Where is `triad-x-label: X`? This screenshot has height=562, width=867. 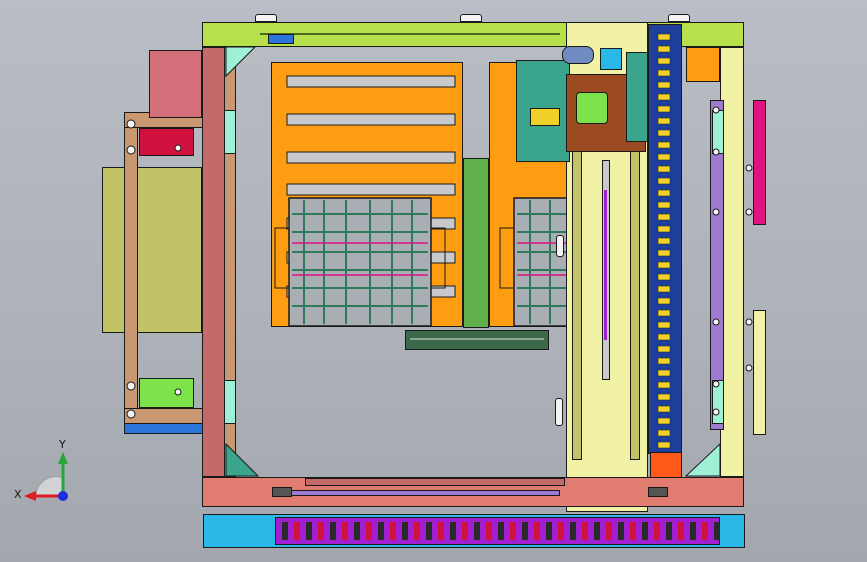 triad-x-label: X is located at coordinates (18, 494).